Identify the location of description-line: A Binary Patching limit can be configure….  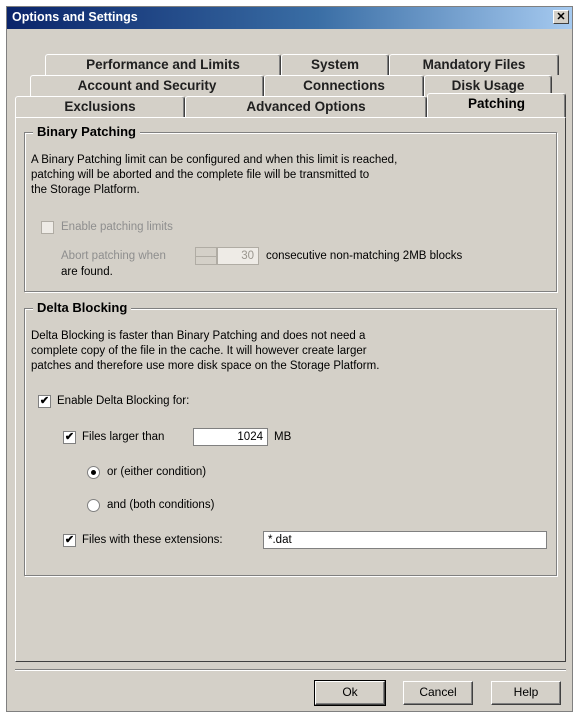
(214, 160).